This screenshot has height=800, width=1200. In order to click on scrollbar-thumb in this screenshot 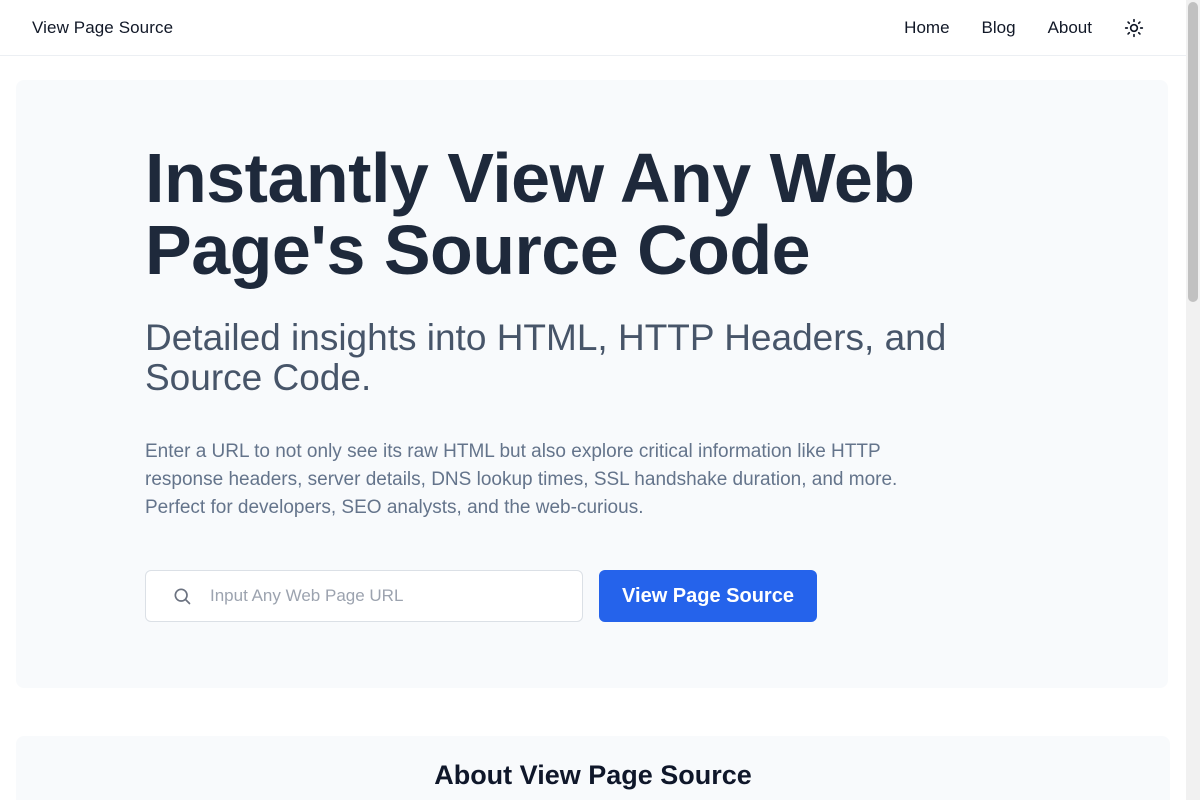, I will do `click(1193, 152)`.